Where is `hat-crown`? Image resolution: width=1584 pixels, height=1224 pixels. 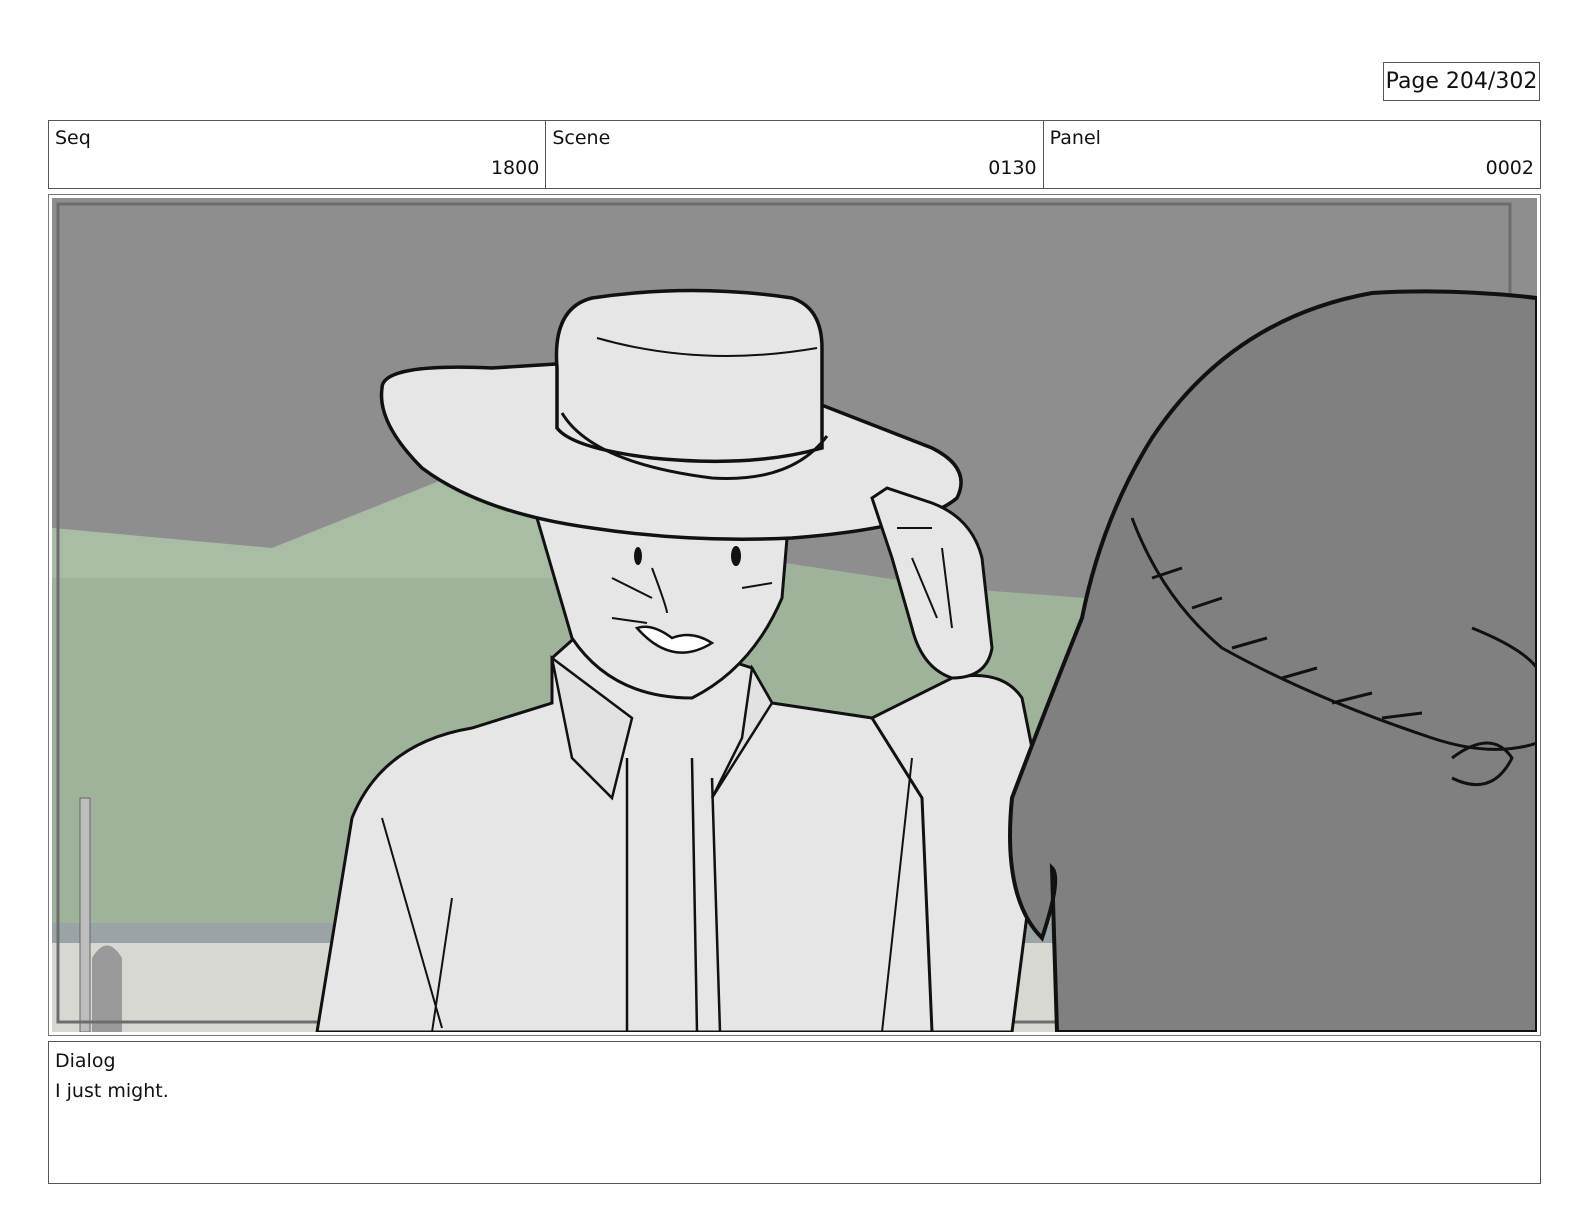 hat-crown is located at coordinates (689, 376).